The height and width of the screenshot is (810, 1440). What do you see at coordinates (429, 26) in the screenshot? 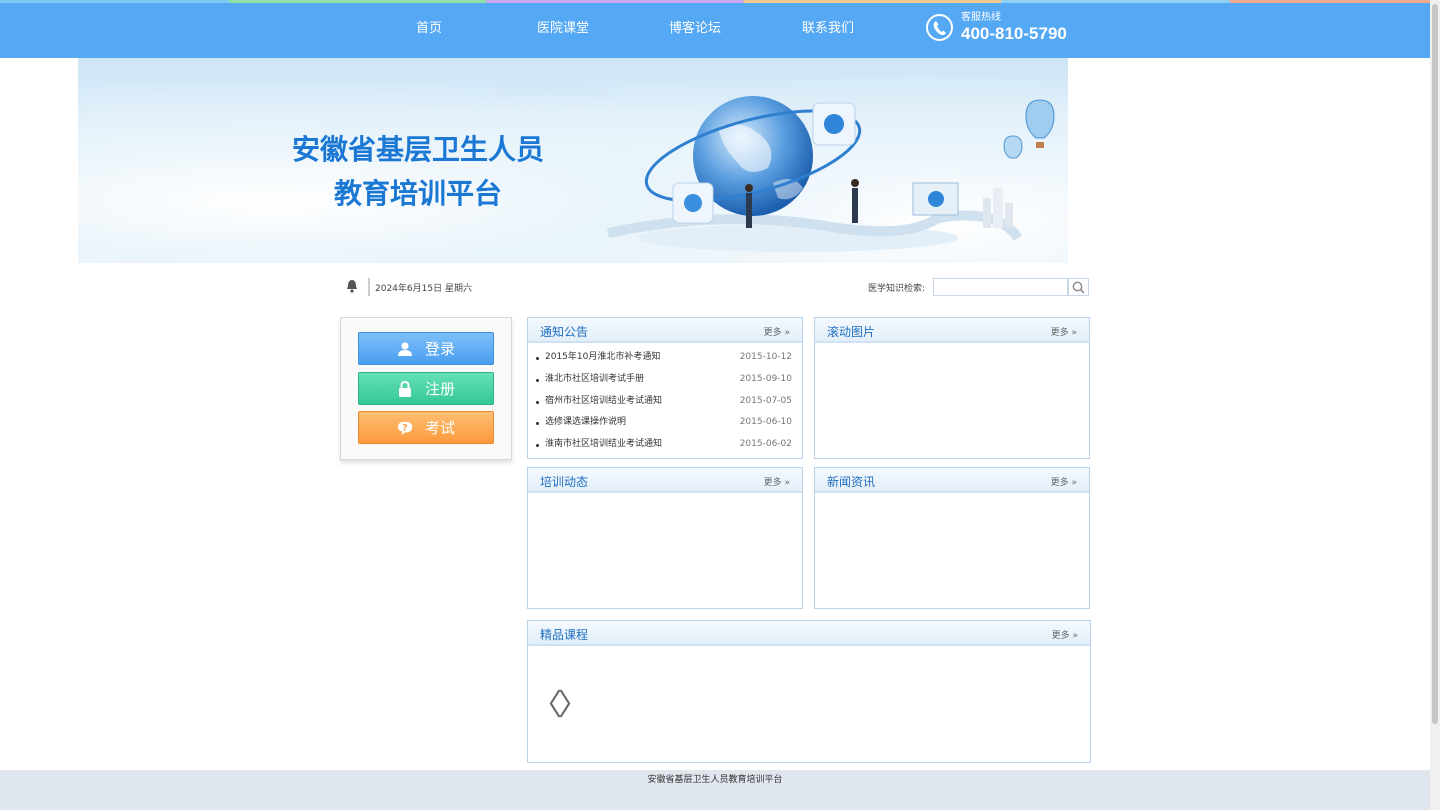
I see `nav-home: 首页` at bounding box center [429, 26].